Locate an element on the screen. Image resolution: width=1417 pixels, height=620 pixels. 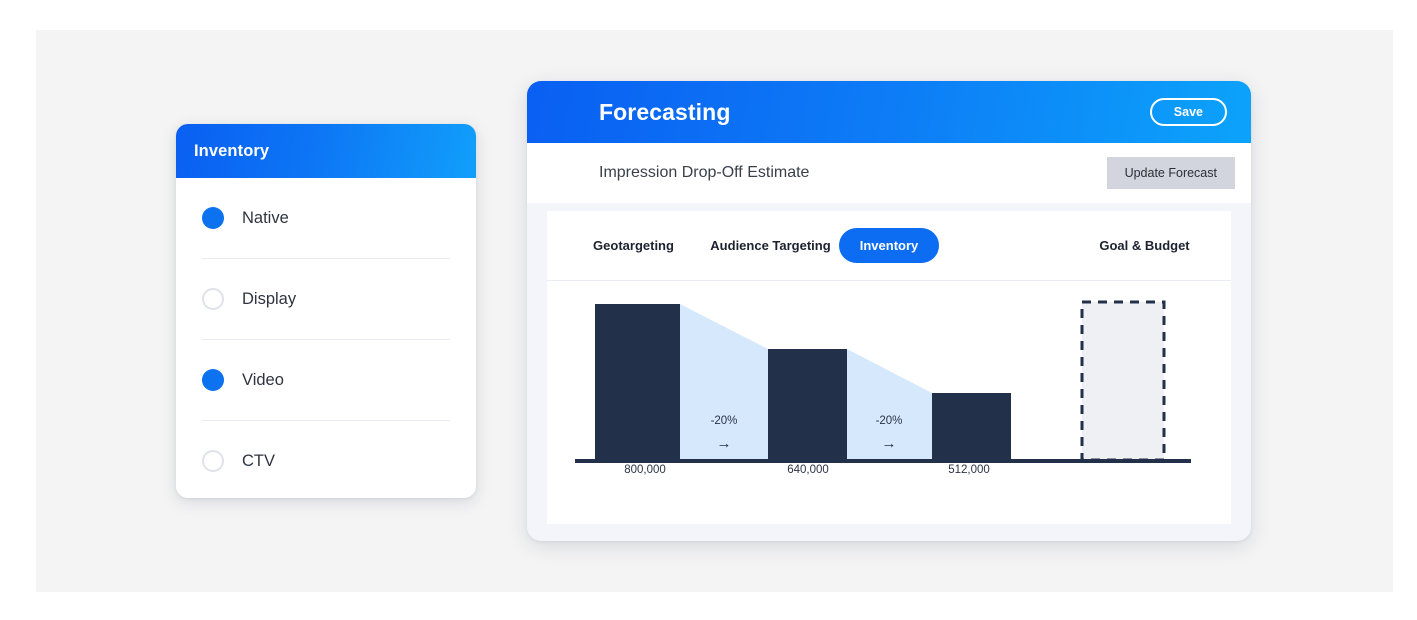
tab-inventory: Inventory is located at coordinates (889, 245).